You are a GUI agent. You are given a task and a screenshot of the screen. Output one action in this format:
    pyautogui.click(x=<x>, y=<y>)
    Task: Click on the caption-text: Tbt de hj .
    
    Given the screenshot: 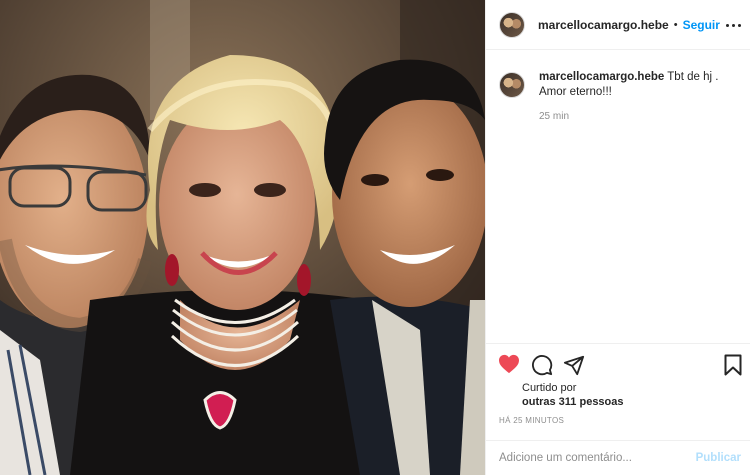 What is the action you would take?
    pyautogui.click(x=691, y=77)
    